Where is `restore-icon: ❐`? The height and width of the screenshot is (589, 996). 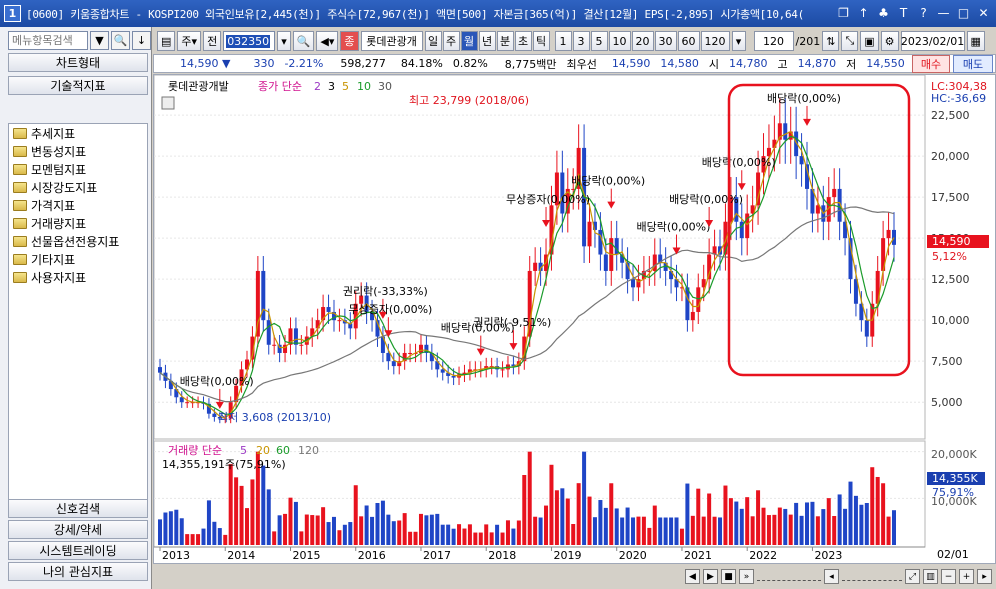
restore-icon: ❐ is located at coordinates (843, 12).